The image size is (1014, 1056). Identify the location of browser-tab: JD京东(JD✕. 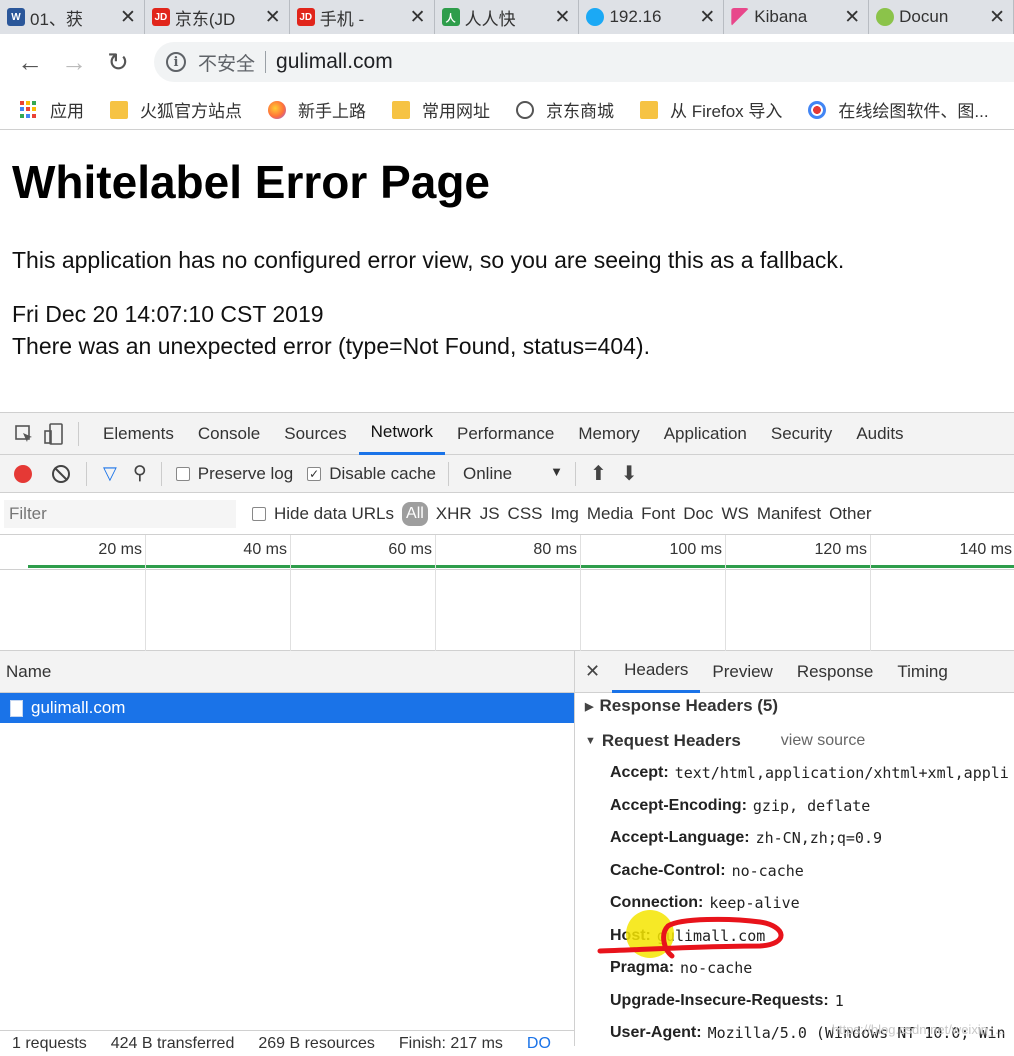
(217, 17).